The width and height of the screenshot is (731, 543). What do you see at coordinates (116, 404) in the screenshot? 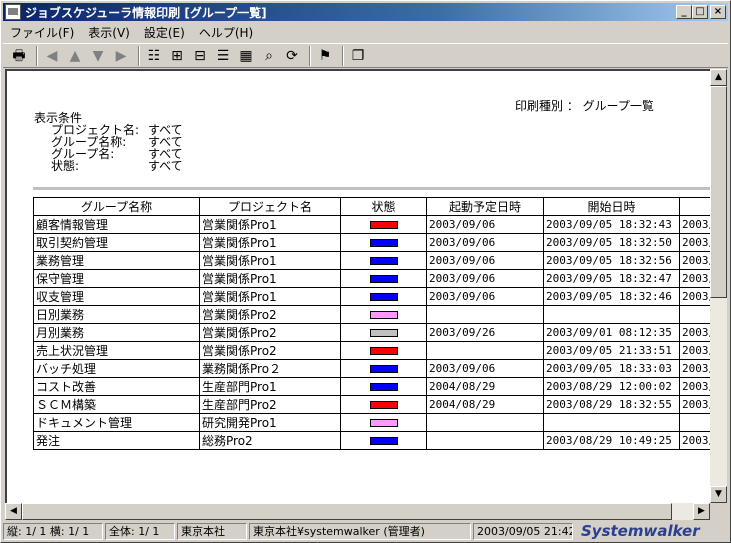
I see `group-name-cell: ＳＣＭ構築` at bounding box center [116, 404].